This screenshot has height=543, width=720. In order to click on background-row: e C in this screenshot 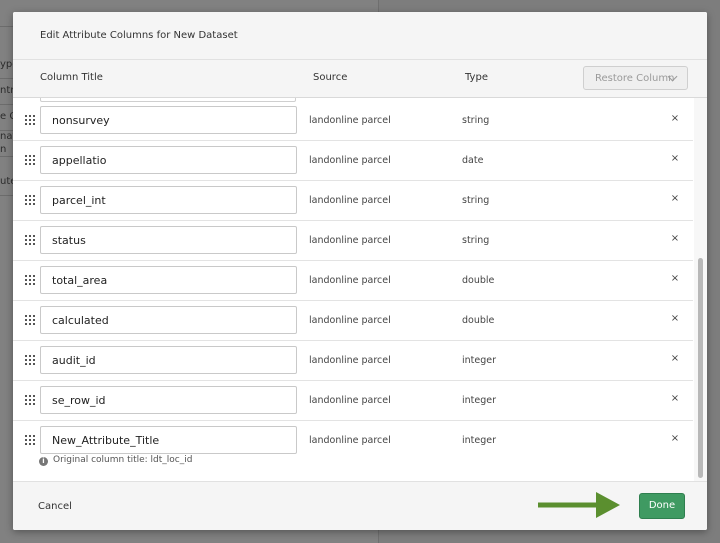, I will do `click(7, 117)`.